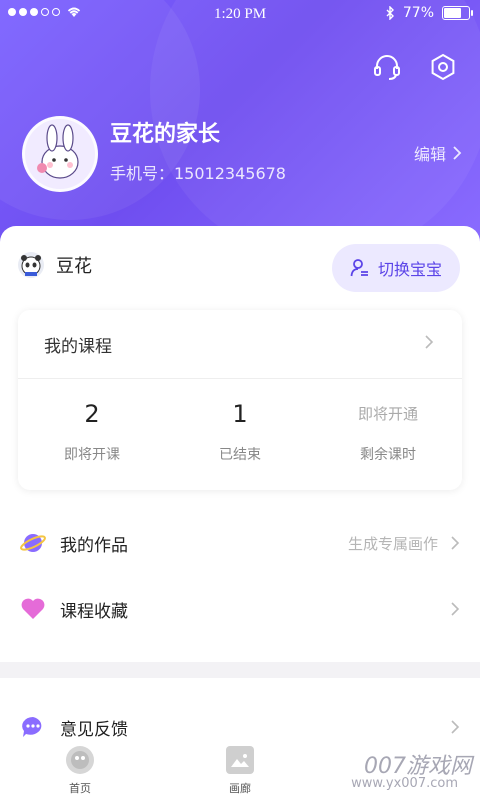 The height and width of the screenshot is (800, 480). What do you see at coordinates (388, 455) in the screenshot?
I see `stat-label: 剩余课时` at bounding box center [388, 455].